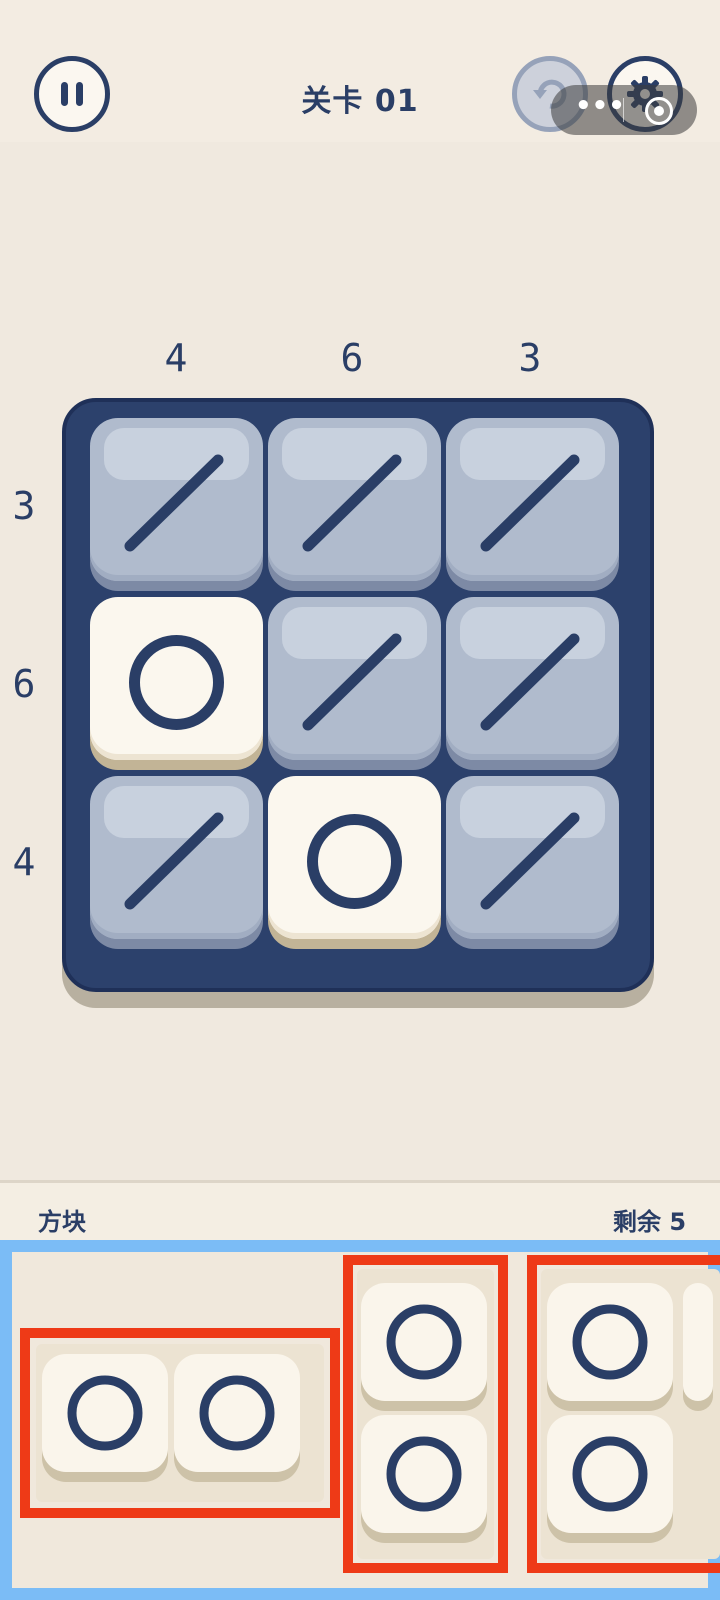 The height and width of the screenshot is (1600, 720). I want to click on pause-icon, so click(72, 94).